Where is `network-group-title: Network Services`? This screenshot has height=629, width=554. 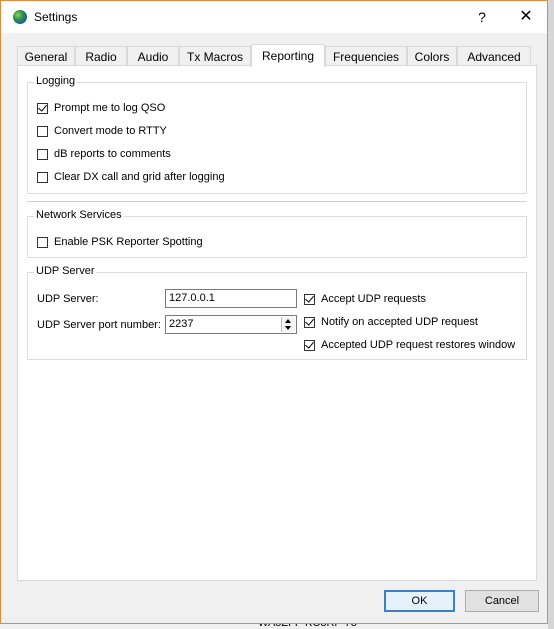
network-group-title: Network Services is located at coordinates (79, 215).